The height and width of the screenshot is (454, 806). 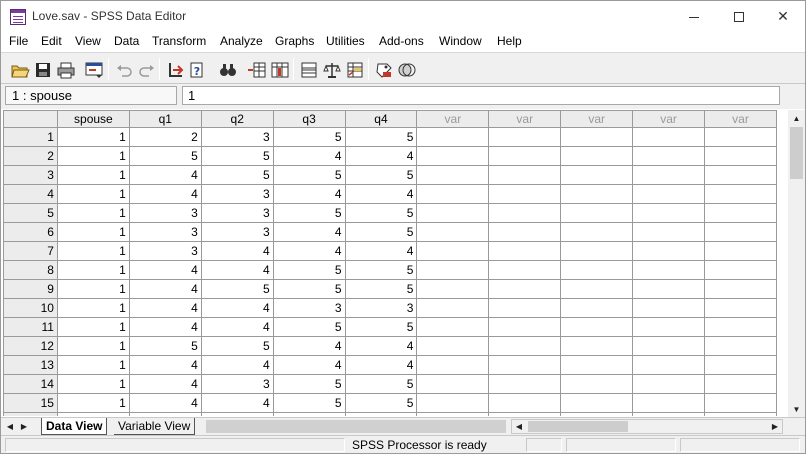 What do you see at coordinates (165, 137) in the screenshot?
I see `data-cell: 2` at bounding box center [165, 137].